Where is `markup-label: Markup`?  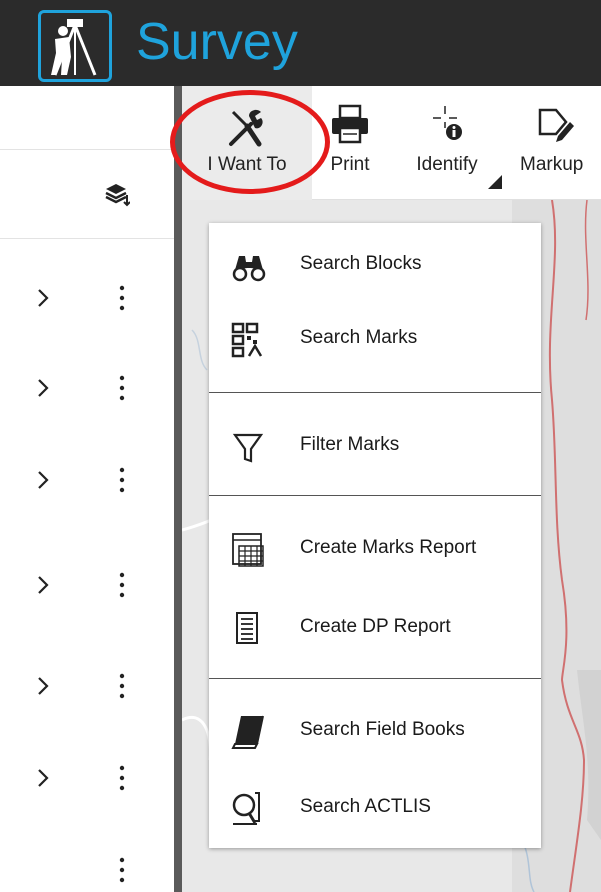
markup-label: Markup is located at coordinates (552, 164).